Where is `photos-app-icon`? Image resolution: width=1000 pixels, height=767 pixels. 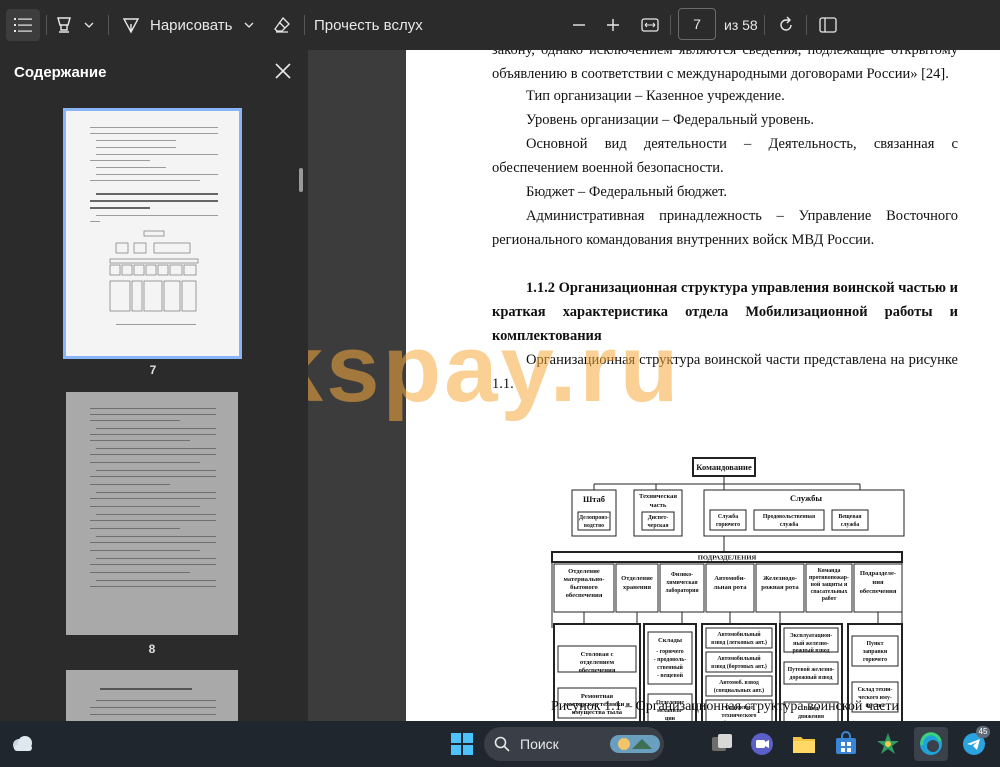
photos-app-icon is located at coordinates (888, 744).